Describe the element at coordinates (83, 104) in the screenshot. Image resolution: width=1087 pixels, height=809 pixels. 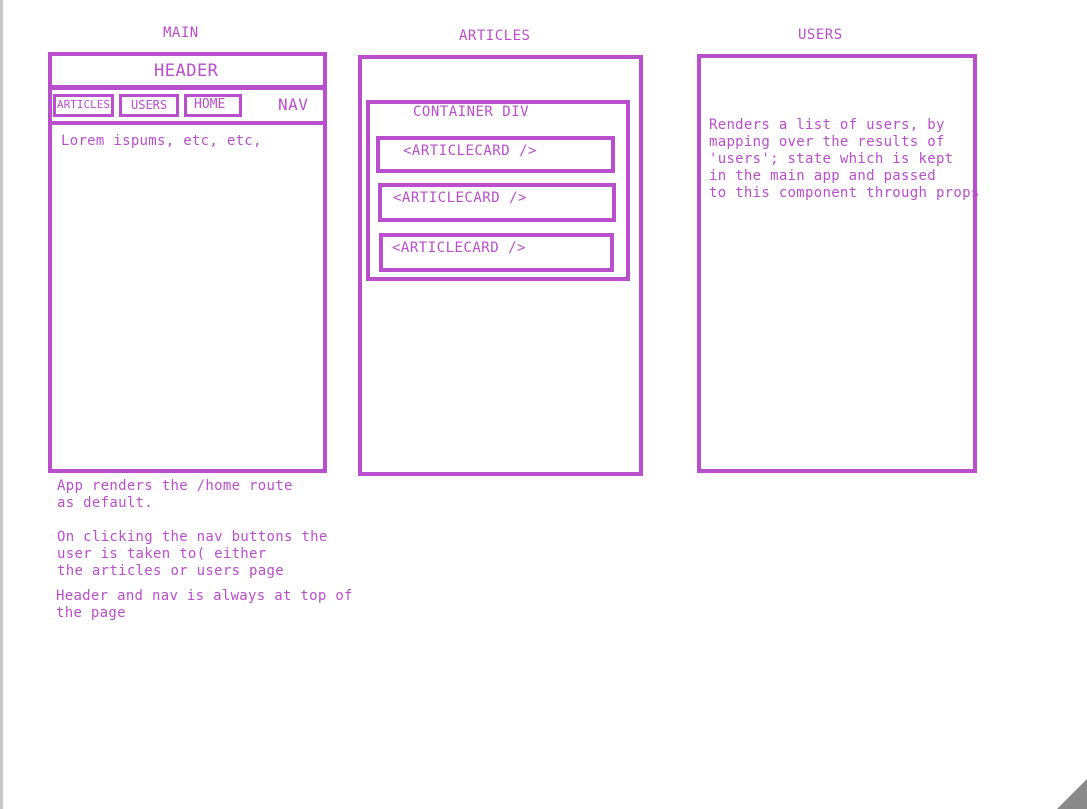
I see `nav-button-articles-label: ARTICLES` at that location.